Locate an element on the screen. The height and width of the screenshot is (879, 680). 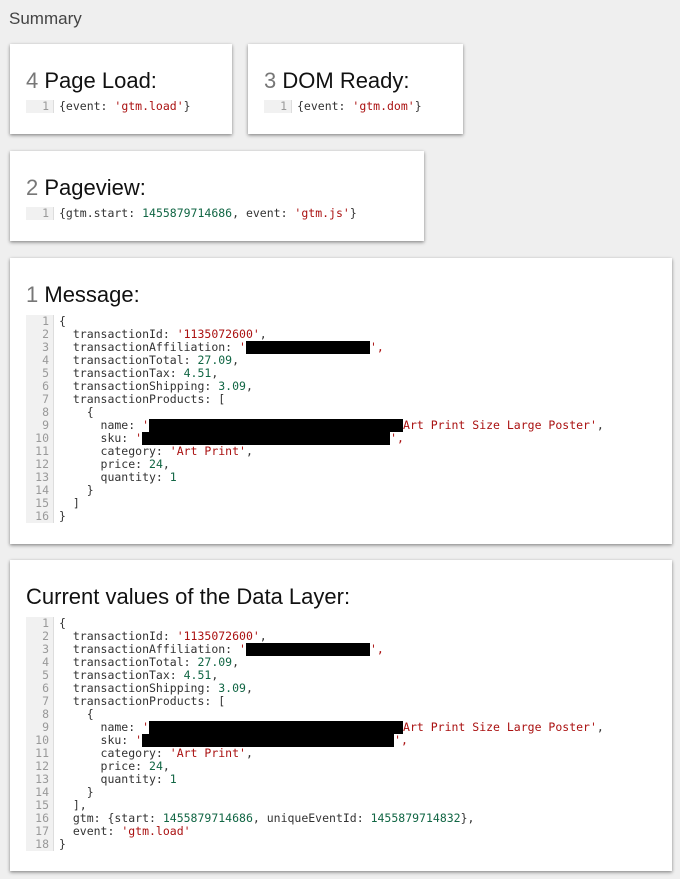
page-load-card: 4 Page Load: 1 {event: 'gtm.load'} is located at coordinates (121, 89).